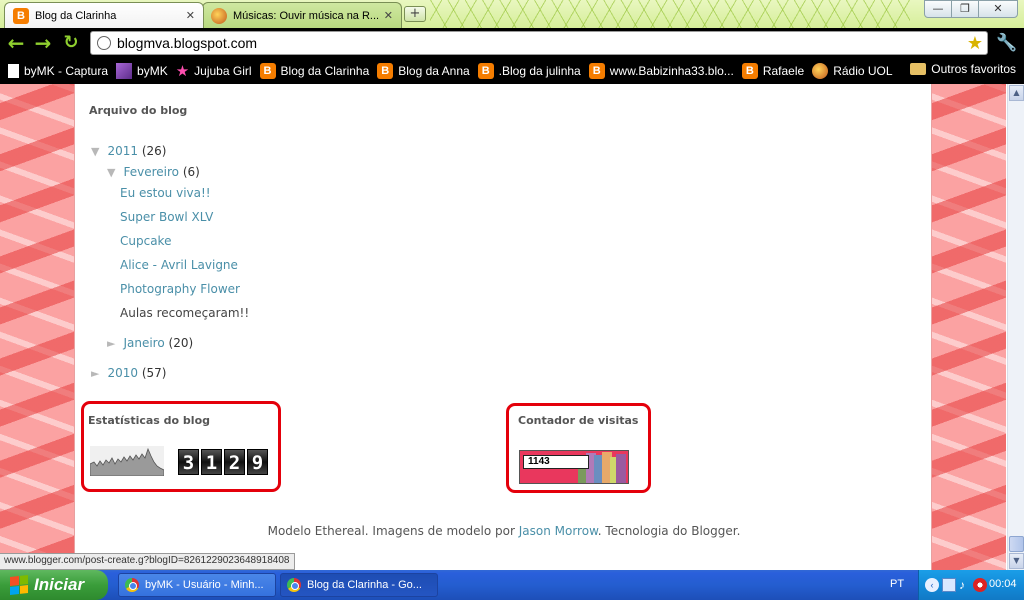  What do you see at coordinates (234, 462) in the screenshot?
I see `odometer-digit: 2` at bounding box center [234, 462].